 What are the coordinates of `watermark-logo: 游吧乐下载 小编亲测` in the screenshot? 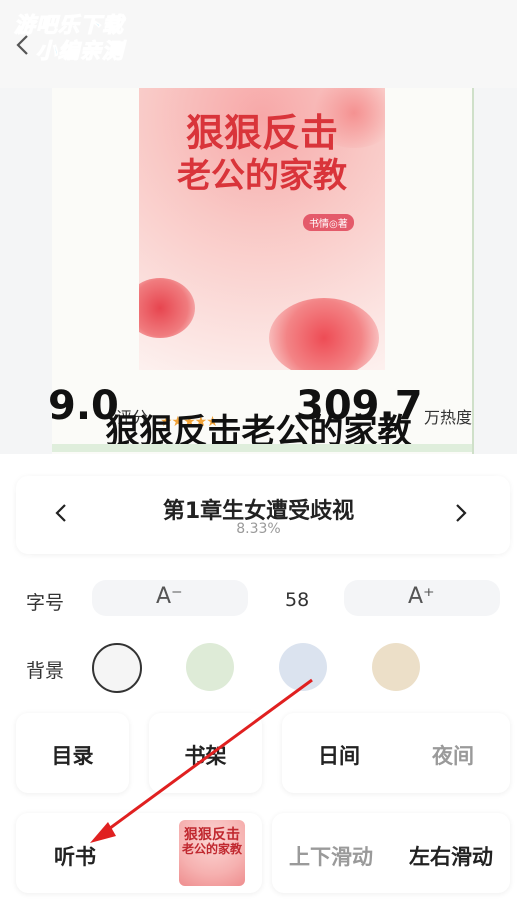 It's located at (69, 38).